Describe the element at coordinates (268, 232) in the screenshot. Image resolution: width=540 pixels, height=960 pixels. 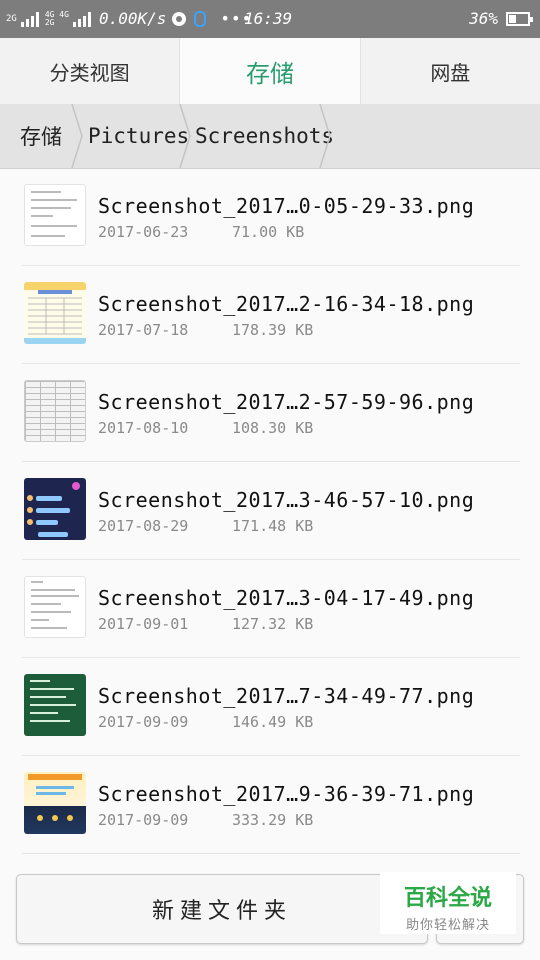
I see `file-size: 71.00 KB` at that location.